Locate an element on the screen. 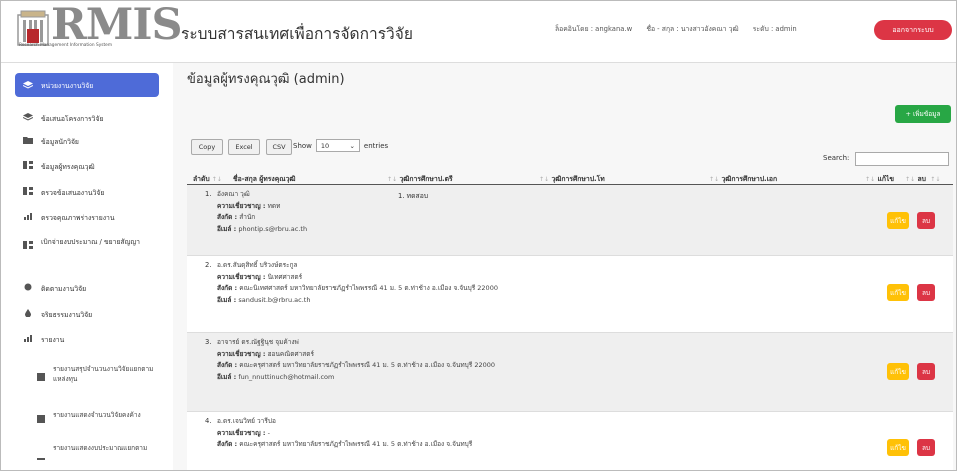 This screenshot has width=957, height=471. circle-icon is located at coordinates (28, 287).